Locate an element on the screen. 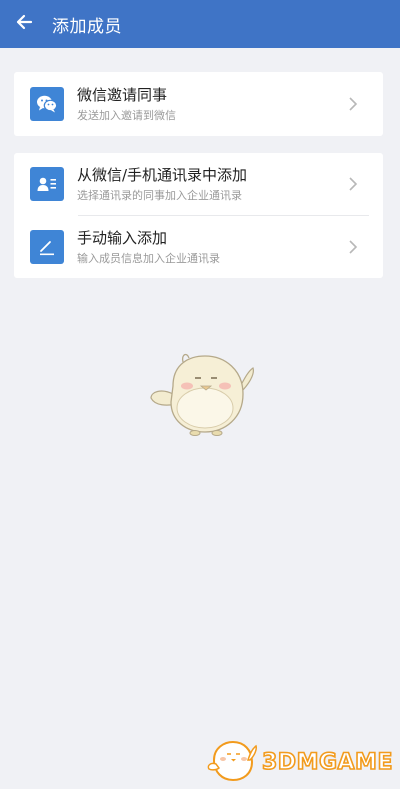 The width and height of the screenshot is (400, 789). watermark: 3DMGAME is located at coordinates (301, 762).